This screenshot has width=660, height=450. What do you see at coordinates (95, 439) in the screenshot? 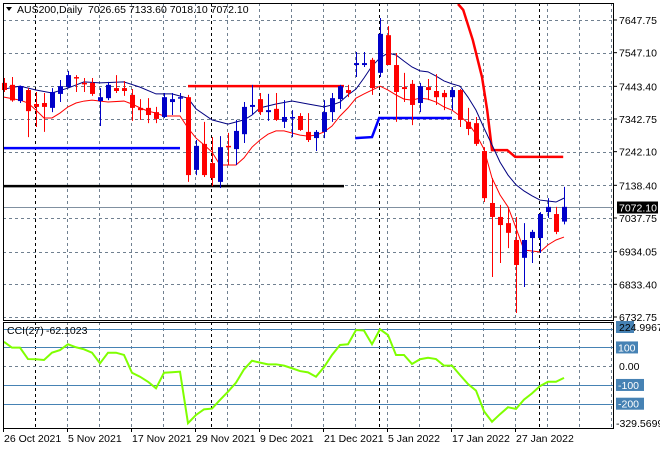
I see `date-tick-label: 5 Nov 2021` at bounding box center [95, 439].